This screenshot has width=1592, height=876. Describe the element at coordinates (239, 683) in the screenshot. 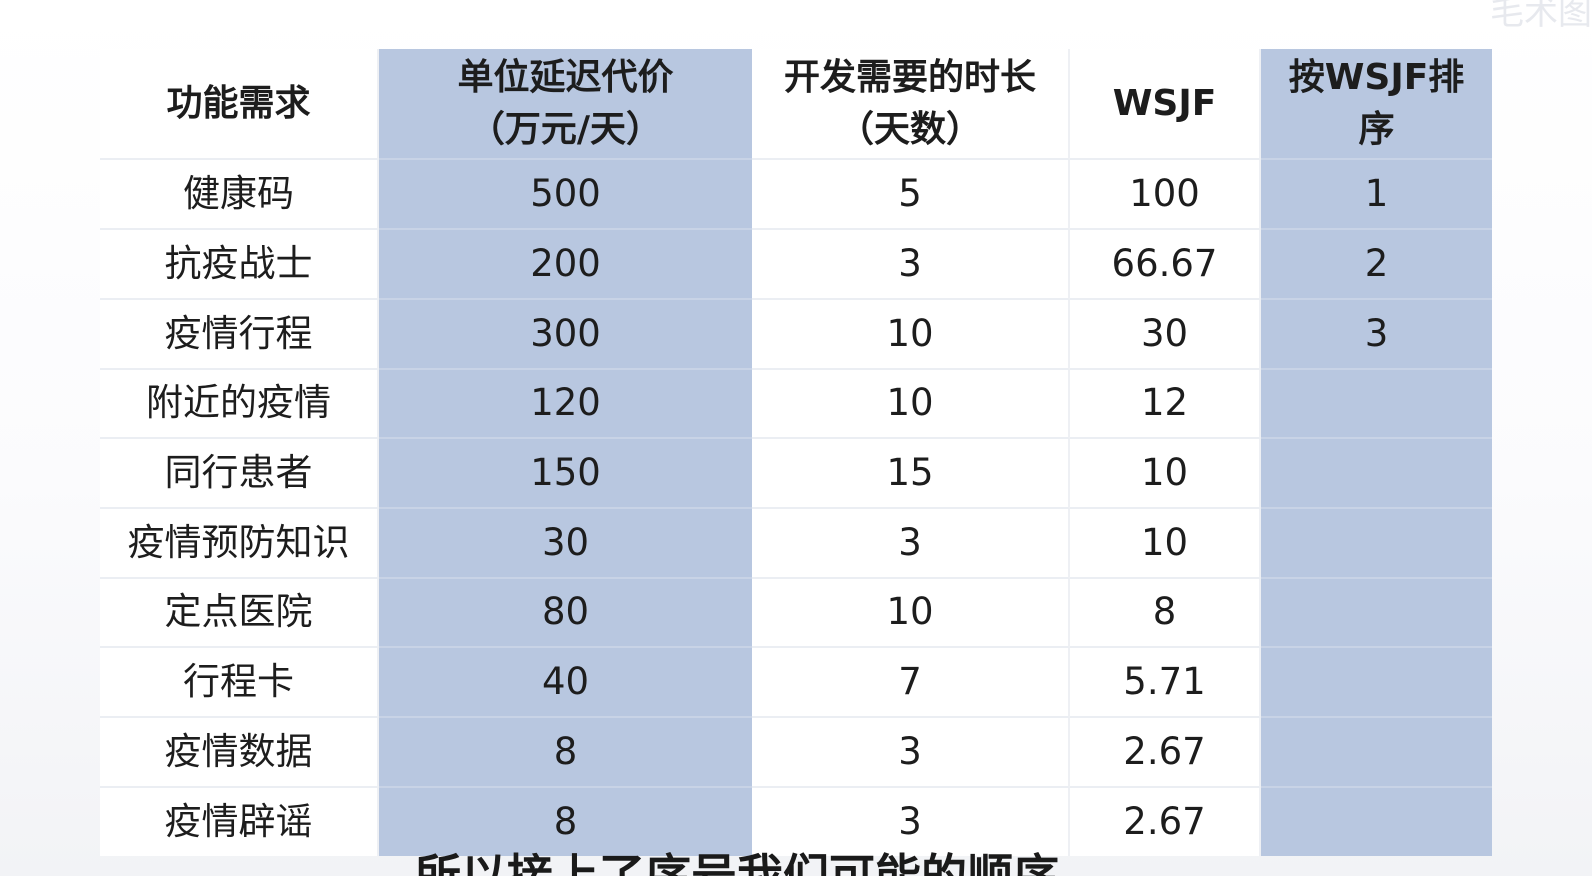

I see `cell-feature: 行程卡` at that location.